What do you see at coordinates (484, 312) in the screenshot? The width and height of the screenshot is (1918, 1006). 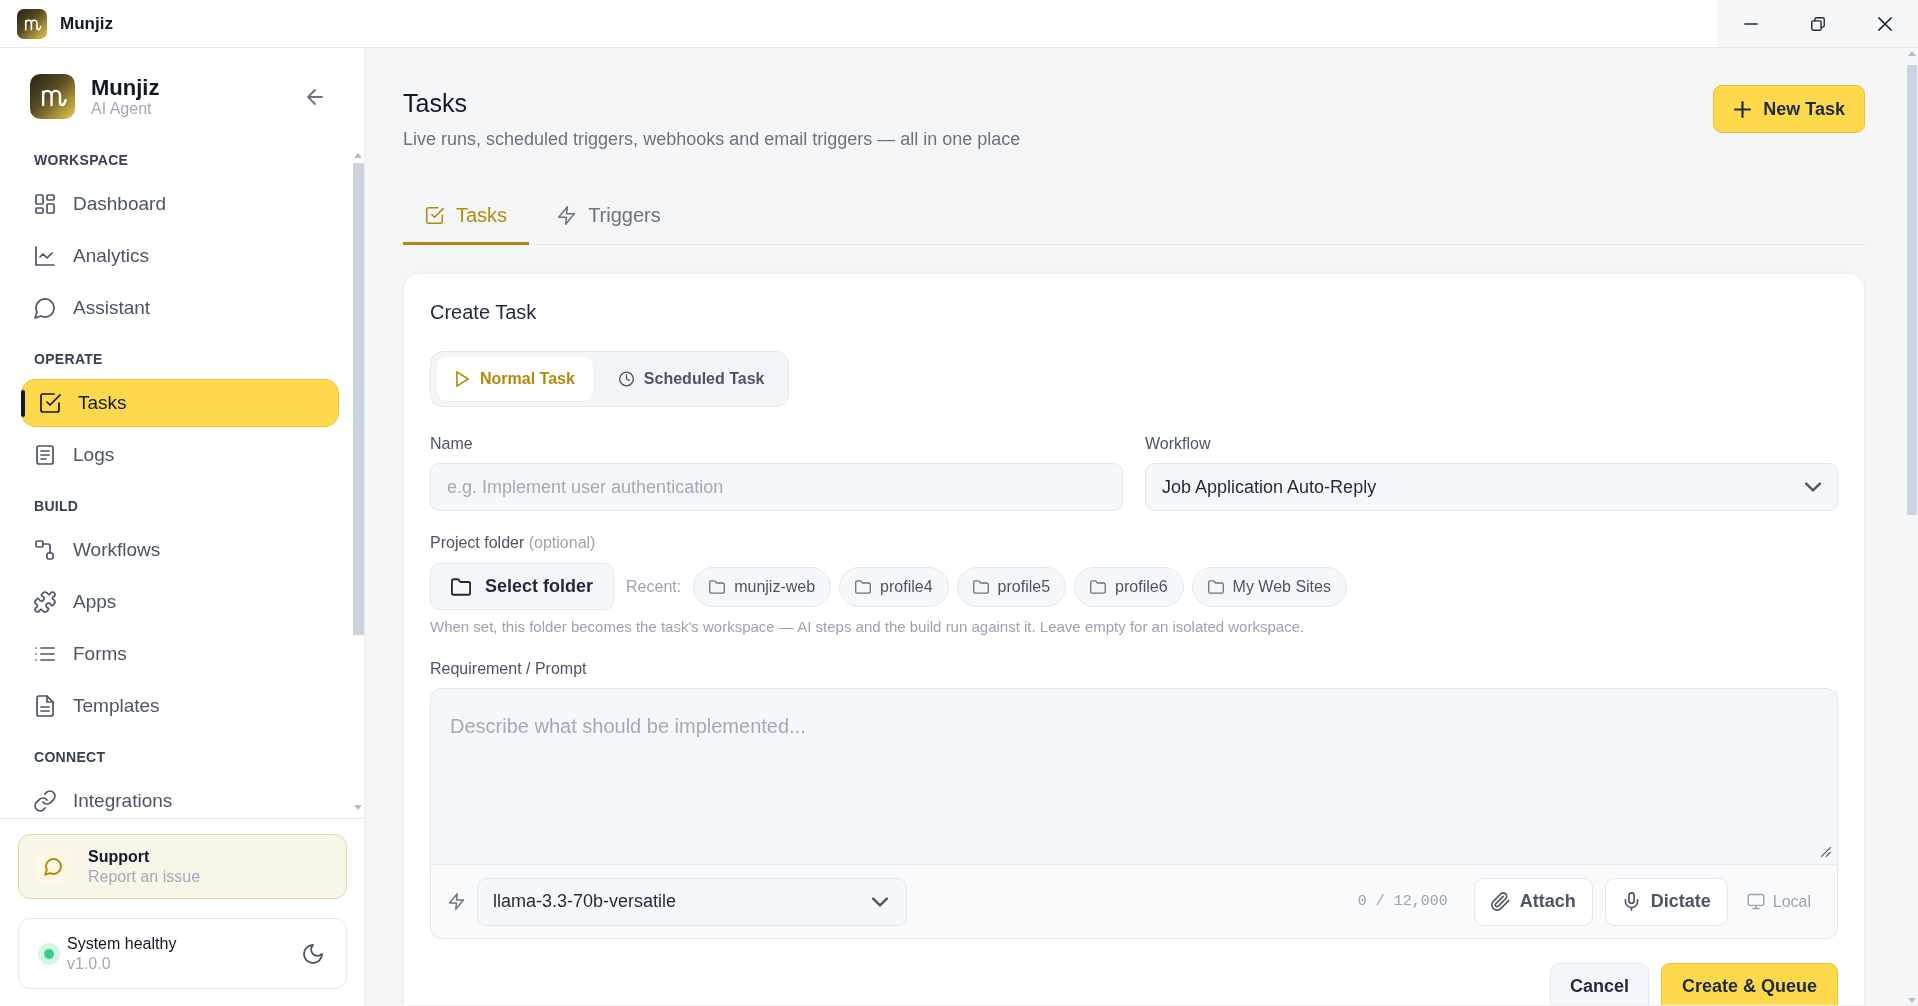 I see `card-title: Create Task` at bounding box center [484, 312].